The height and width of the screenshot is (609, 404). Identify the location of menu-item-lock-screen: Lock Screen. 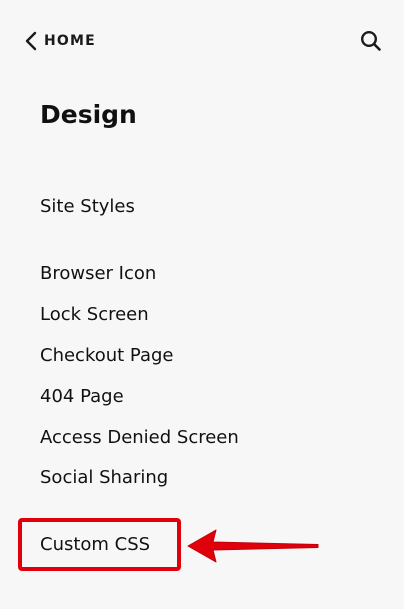
(94, 315).